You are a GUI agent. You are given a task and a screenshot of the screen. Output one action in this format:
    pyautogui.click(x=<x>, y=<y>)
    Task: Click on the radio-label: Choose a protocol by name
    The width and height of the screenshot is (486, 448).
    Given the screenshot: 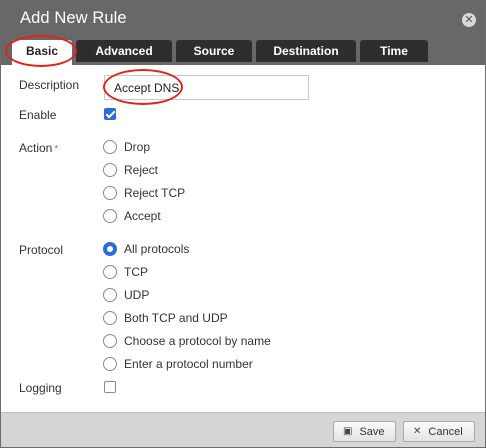 What is the action you would take?
    pyautogui.click(x=197, y=341)
    